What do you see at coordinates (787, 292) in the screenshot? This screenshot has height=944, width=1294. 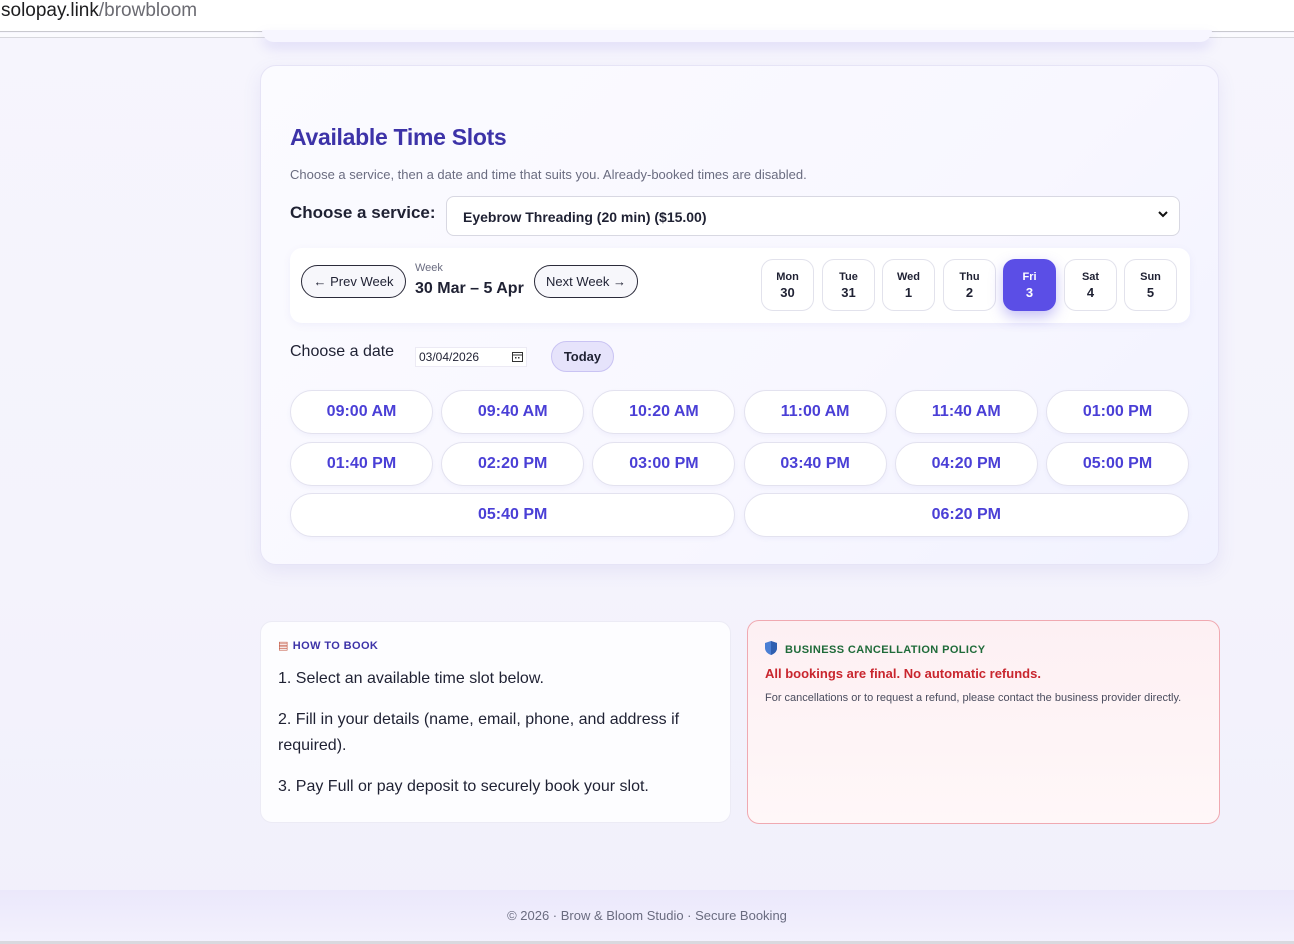 I see `day-number: 30` at bounding box center [787, 292].